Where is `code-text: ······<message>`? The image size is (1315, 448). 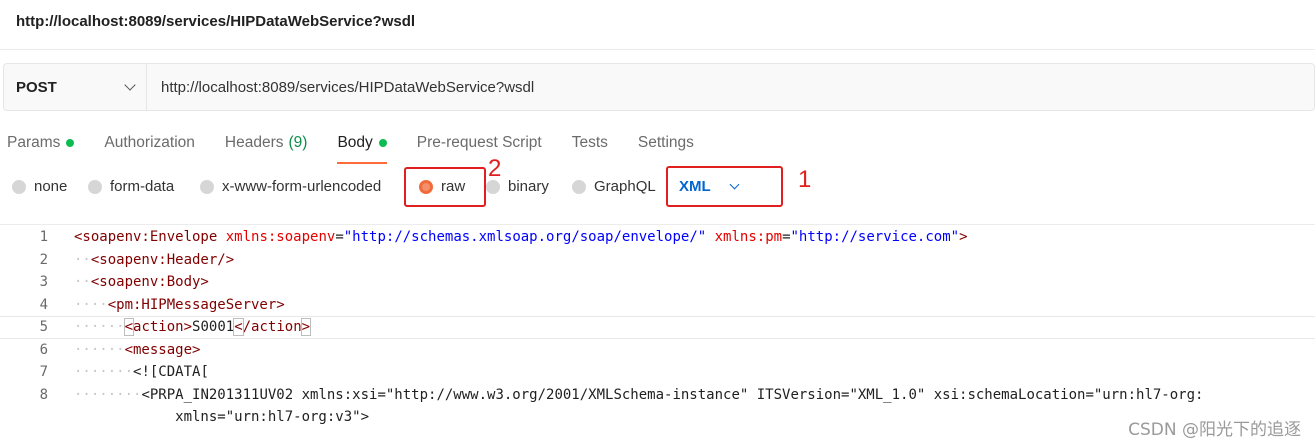 code-text: ······<message> is located at coordinates (137, 349).